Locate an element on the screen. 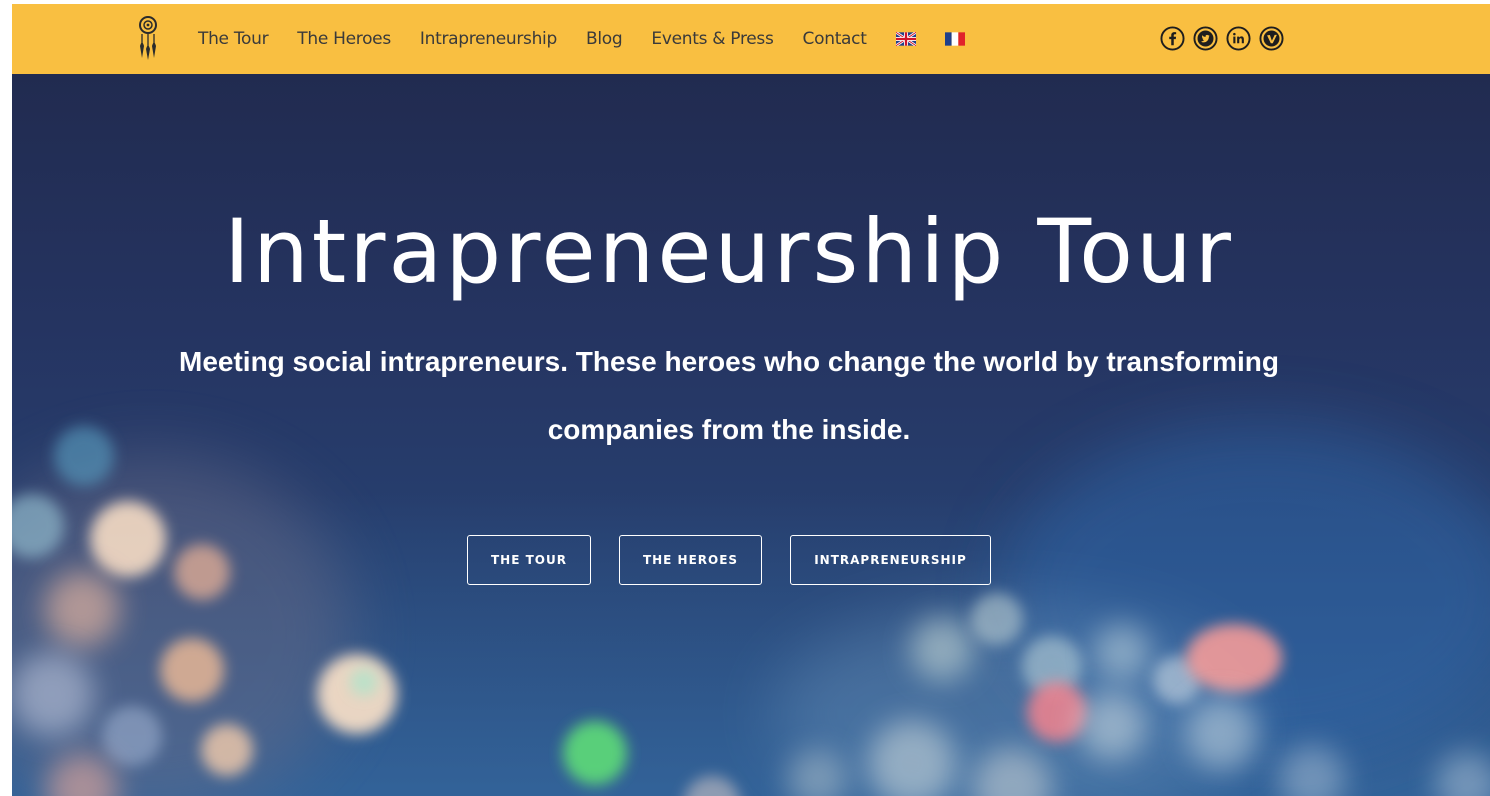  nav-link-contact: Contact is located at coordinates (835, 39).